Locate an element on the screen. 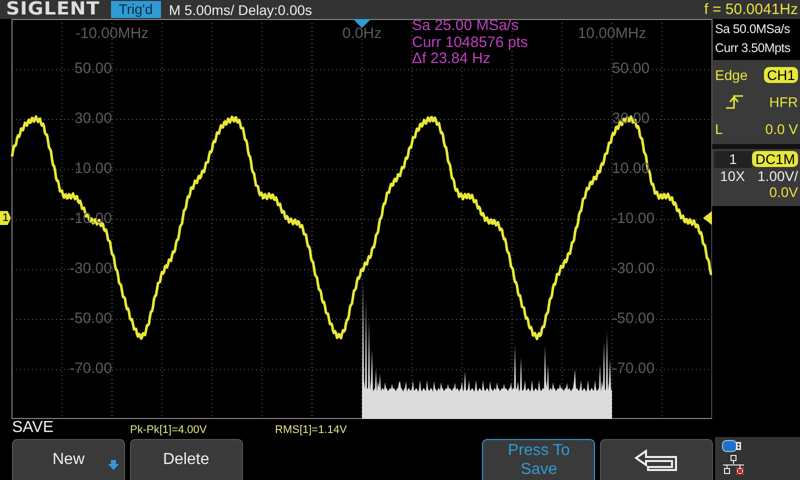 The image size is (800, 480). vertical-scale-label: 1.00V/ is located at coordinates (778, 176).